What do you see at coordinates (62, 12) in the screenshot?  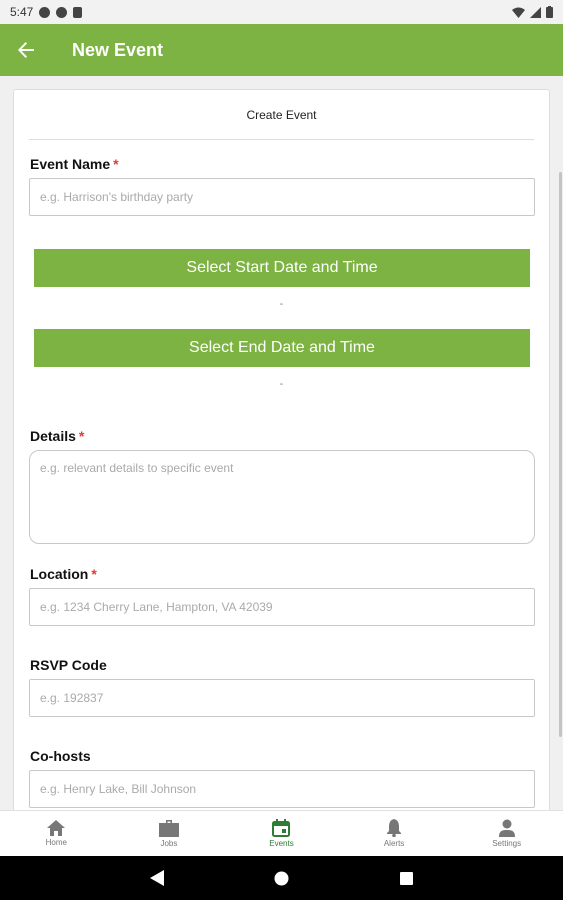 I see `sync-icon` at bounding box center [62, 12].